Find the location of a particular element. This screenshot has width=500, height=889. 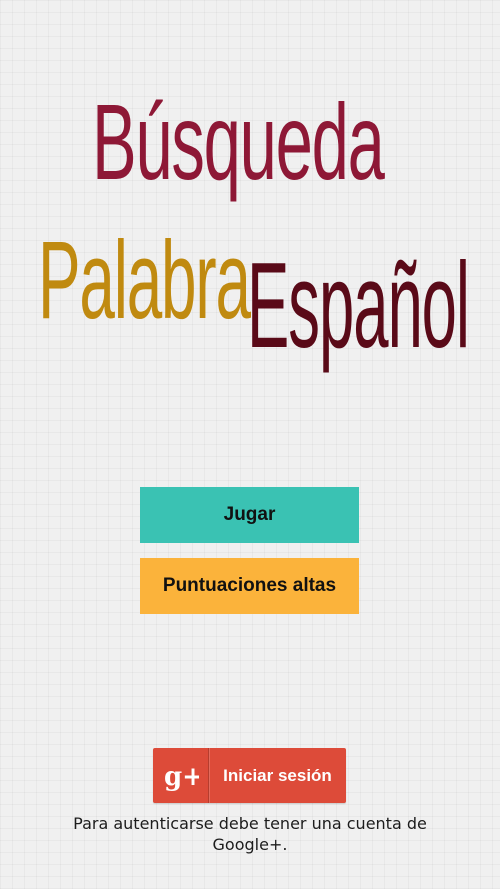

signin-label: Iniciar sesión is located at coordinates (277, 775).